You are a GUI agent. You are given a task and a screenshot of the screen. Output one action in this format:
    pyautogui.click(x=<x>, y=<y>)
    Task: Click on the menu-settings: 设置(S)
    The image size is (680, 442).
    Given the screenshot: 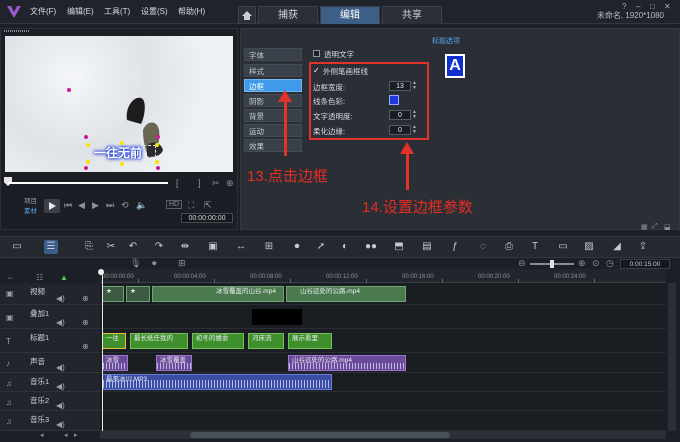 What is the action you would take?
    pyautogui.click(x=154, y=11)
    